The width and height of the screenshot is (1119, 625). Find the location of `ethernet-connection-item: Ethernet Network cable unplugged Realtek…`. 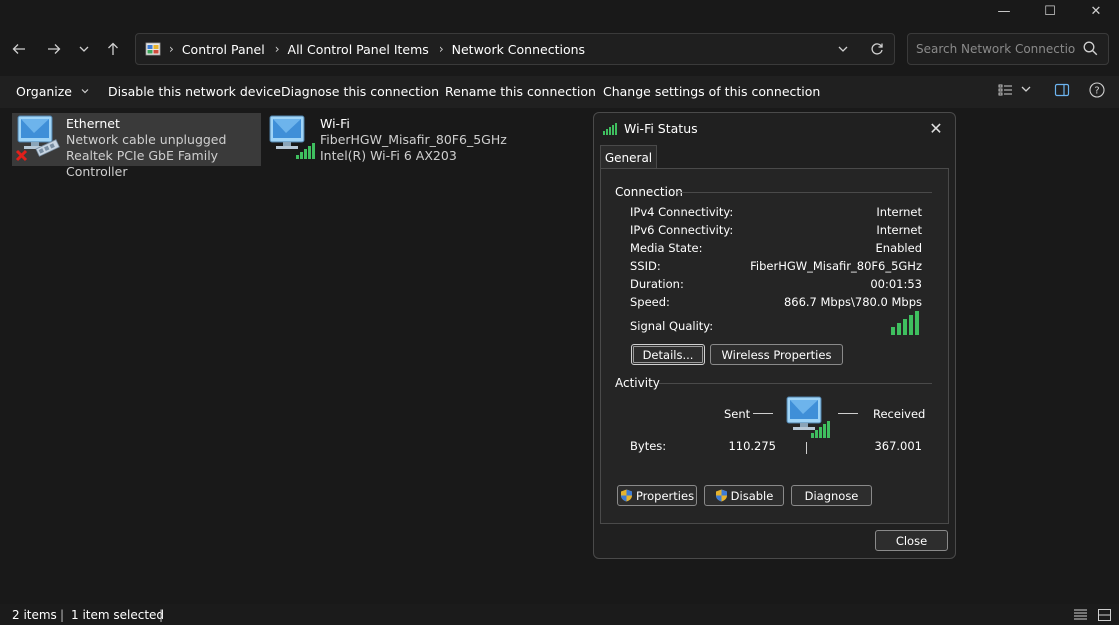

ethernet-connection-item: Ethernet Network cable unplugged Realtek… is located at coordinates (136, 146).